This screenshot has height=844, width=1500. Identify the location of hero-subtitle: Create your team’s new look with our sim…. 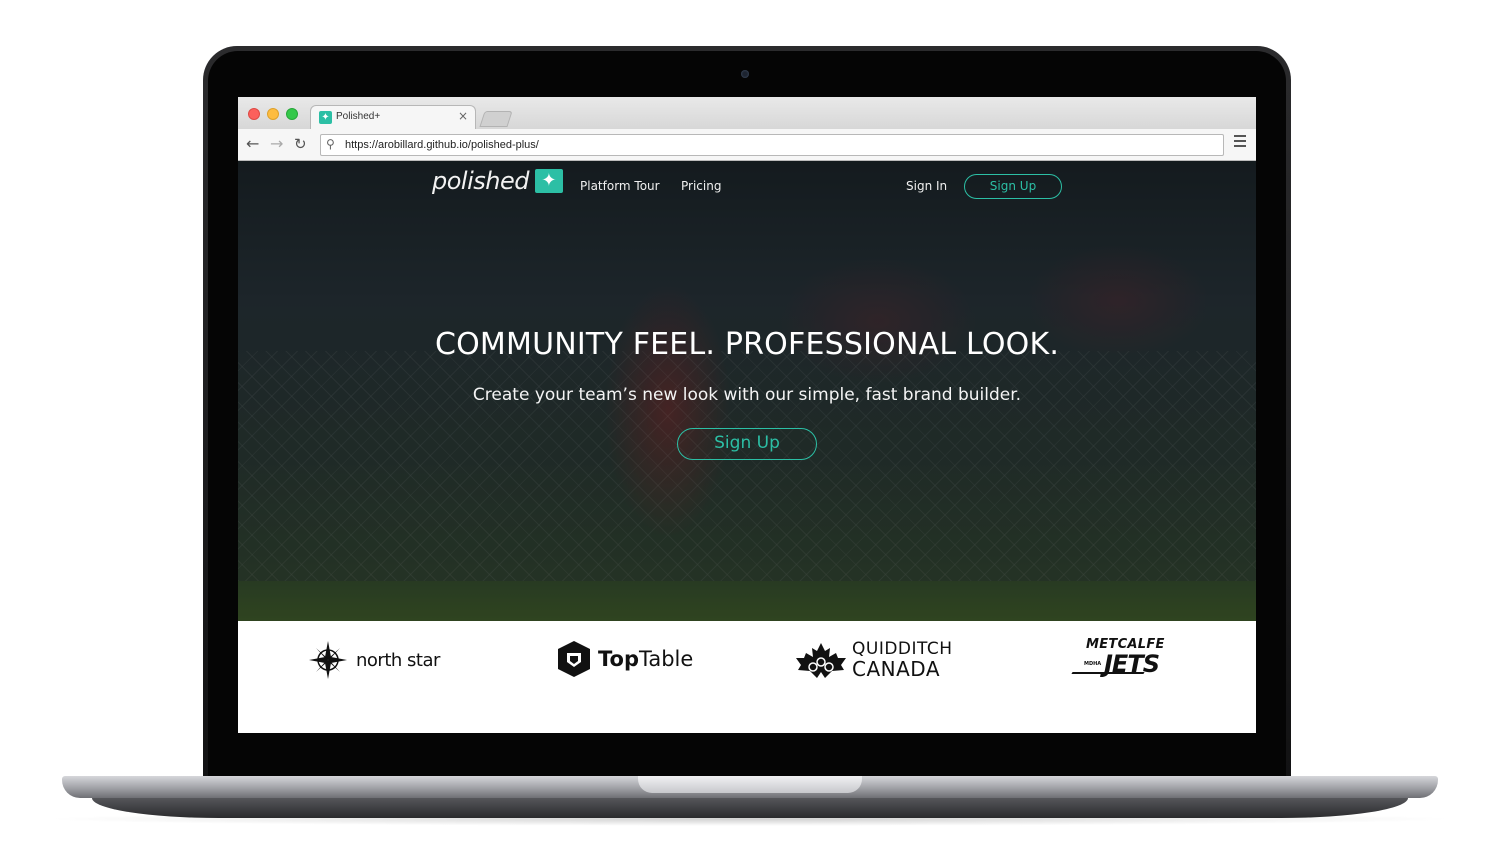
(747, 395).